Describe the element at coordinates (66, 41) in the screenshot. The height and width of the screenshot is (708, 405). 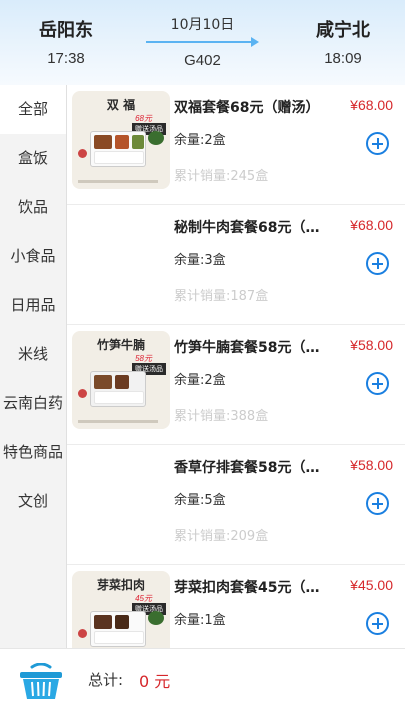
I see `departure-station: 岳阳东 17:38` at that location.